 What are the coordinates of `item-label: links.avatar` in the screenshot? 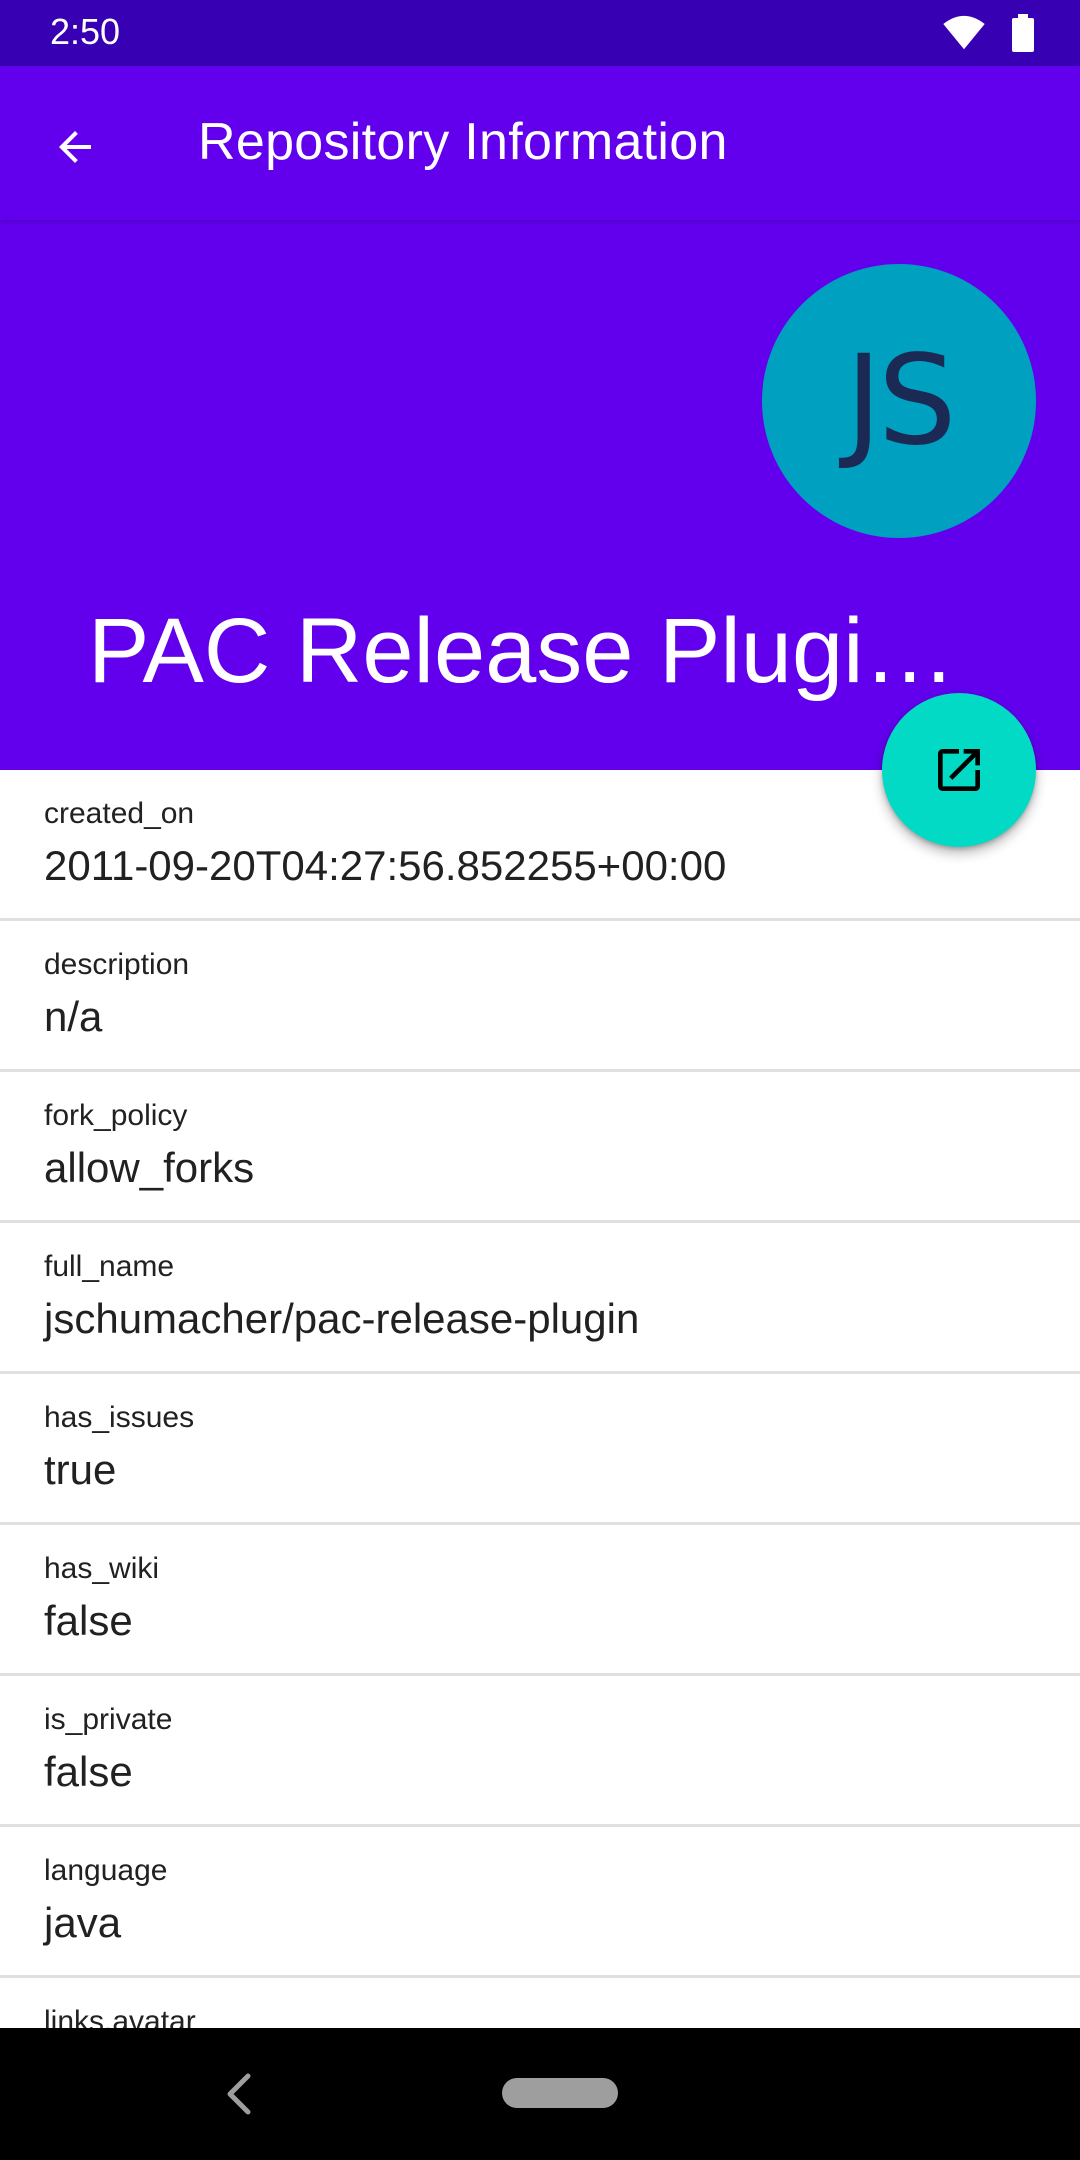 It's located at (120, 2016).